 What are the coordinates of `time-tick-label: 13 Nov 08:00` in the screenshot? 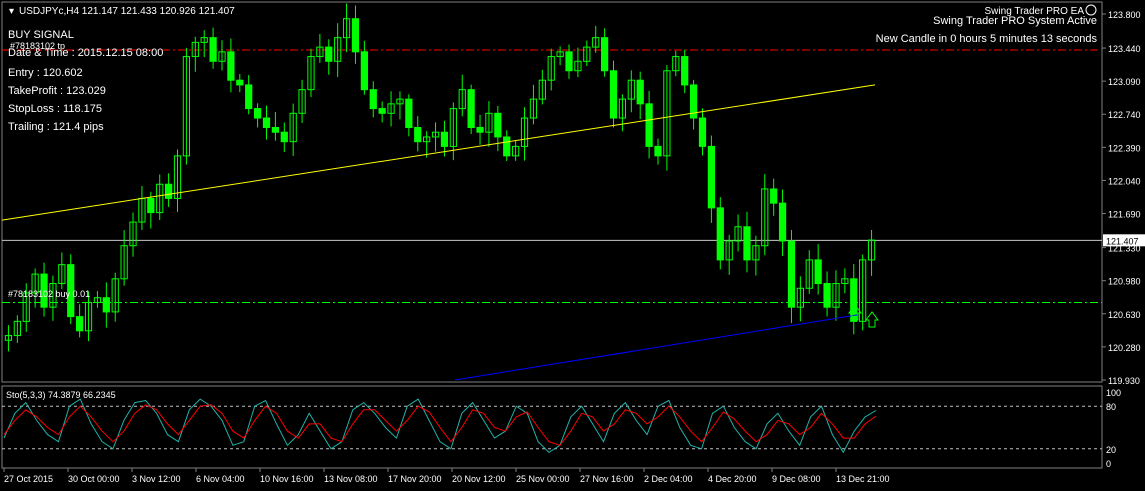 It's located at (351, 479).